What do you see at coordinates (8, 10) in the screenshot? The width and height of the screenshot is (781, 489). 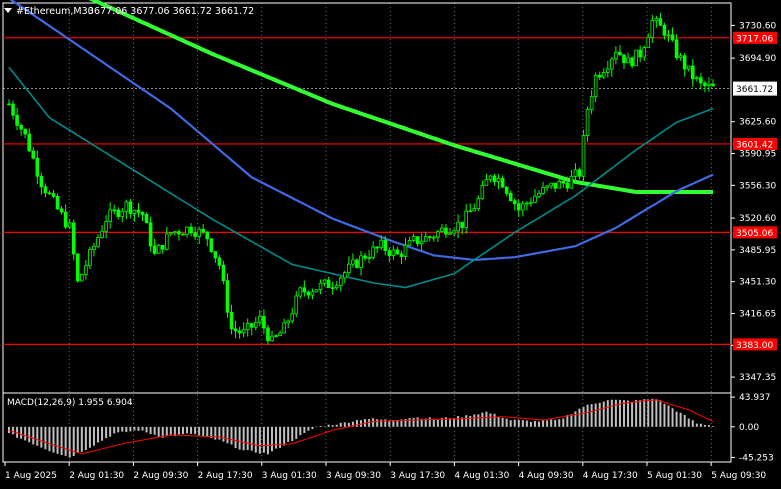 I see `triangle-down-icon` at bounding box center [8, 10].